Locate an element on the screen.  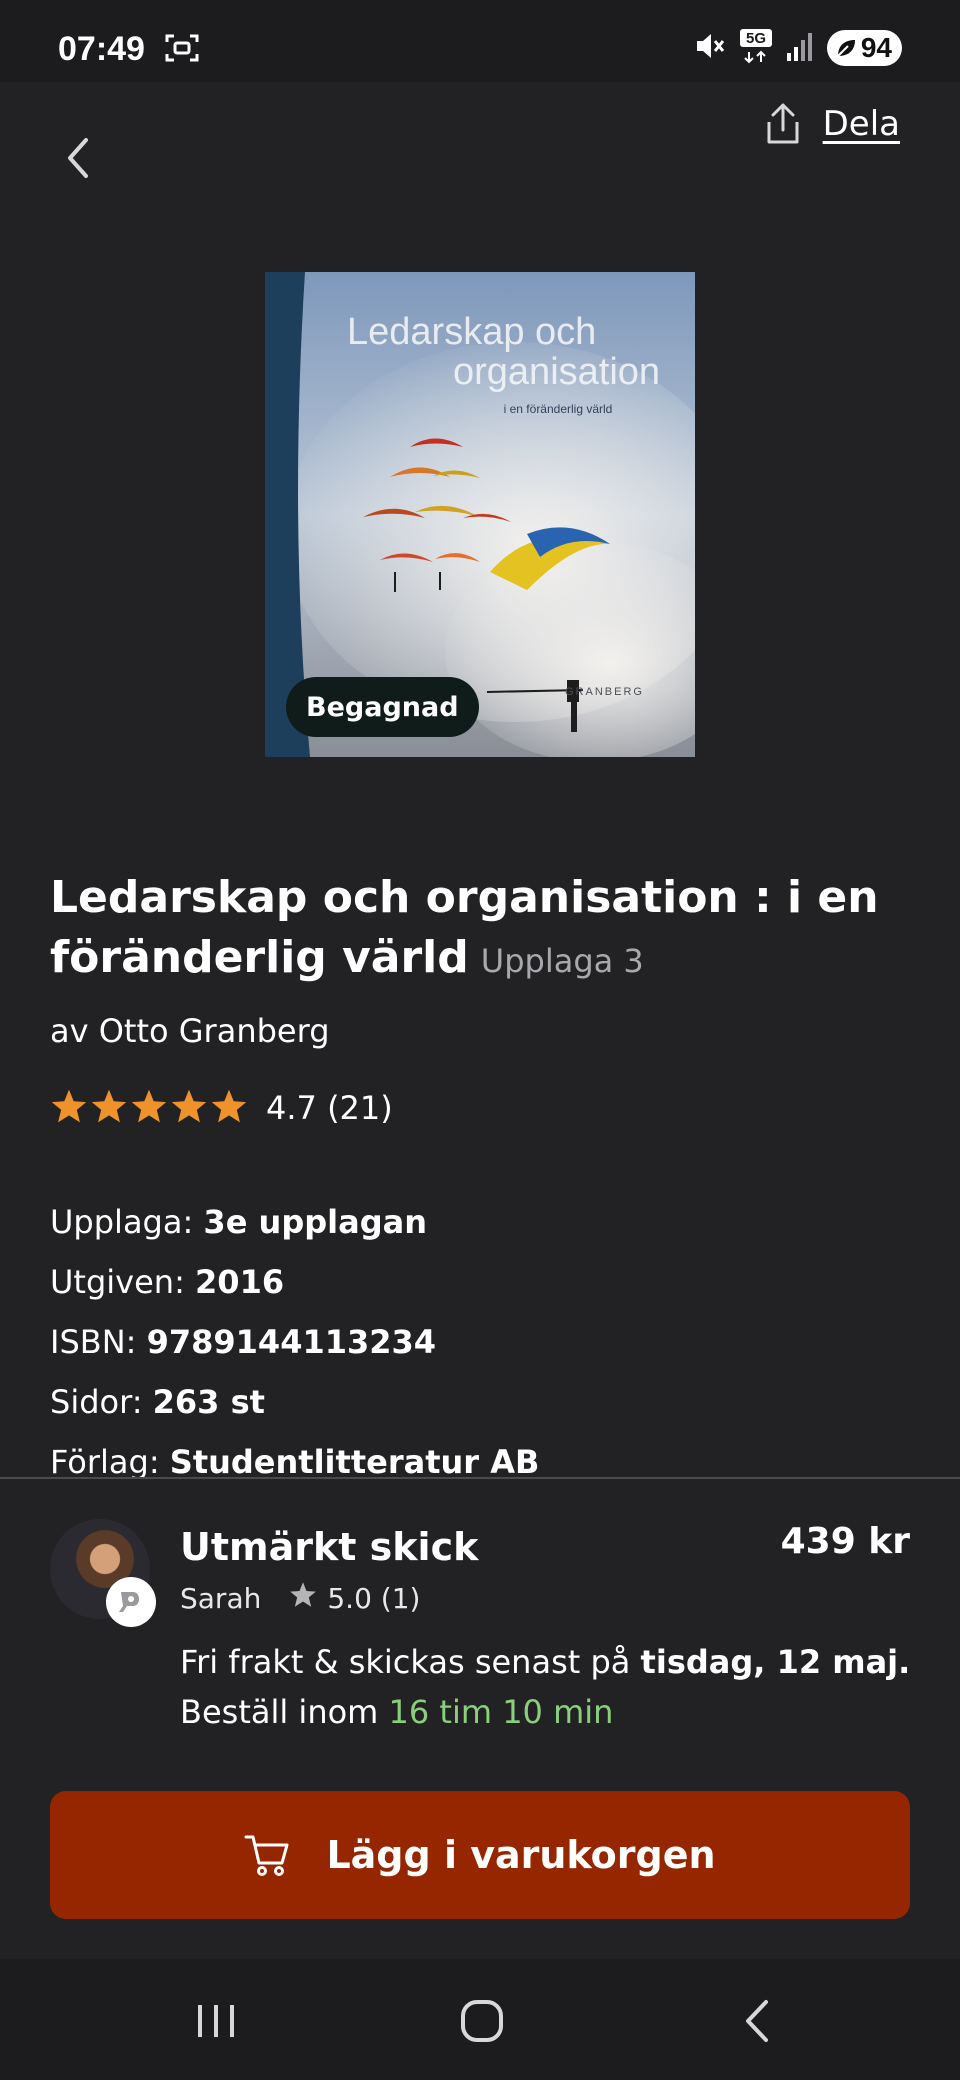
home-icon is located at coordinates (482, 2021).